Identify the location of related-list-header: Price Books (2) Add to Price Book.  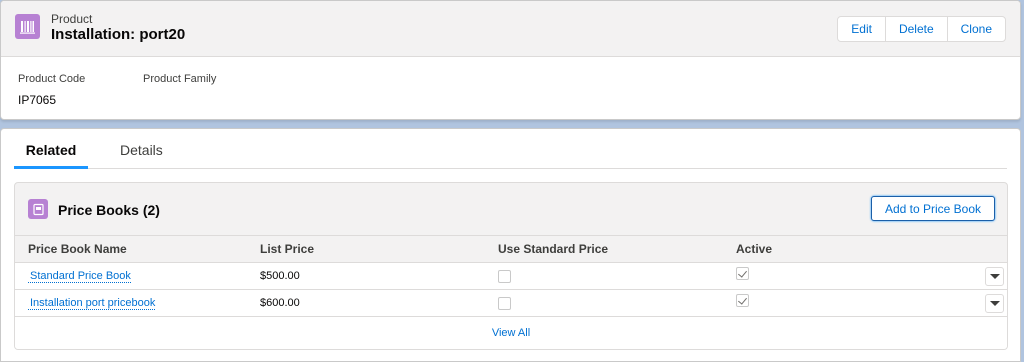
(511, 209).